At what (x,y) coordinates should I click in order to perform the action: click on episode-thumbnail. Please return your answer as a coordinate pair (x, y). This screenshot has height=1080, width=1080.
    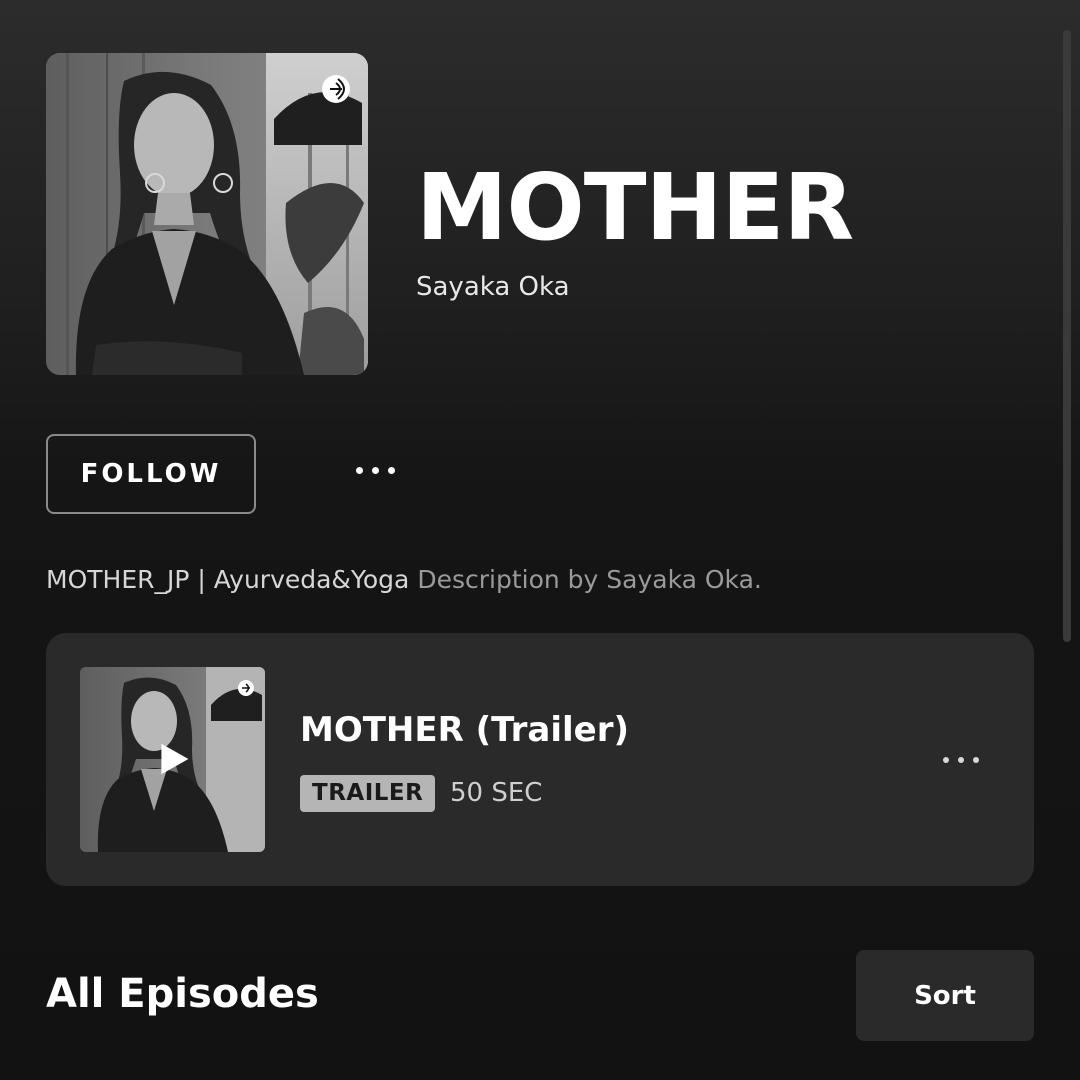
    Looking at the image, I should click on (172, 759).